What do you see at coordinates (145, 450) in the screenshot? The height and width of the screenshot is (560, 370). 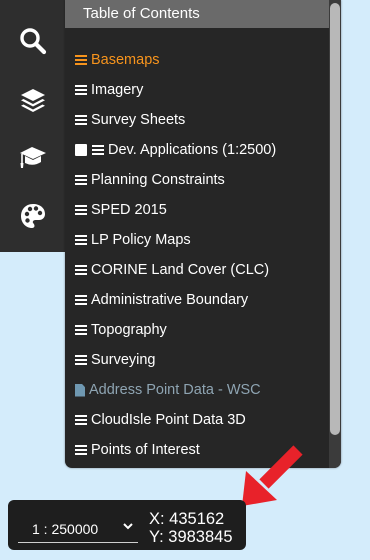 I see `toc-item-label: Points of Interest` at bounding box center [145, 450].